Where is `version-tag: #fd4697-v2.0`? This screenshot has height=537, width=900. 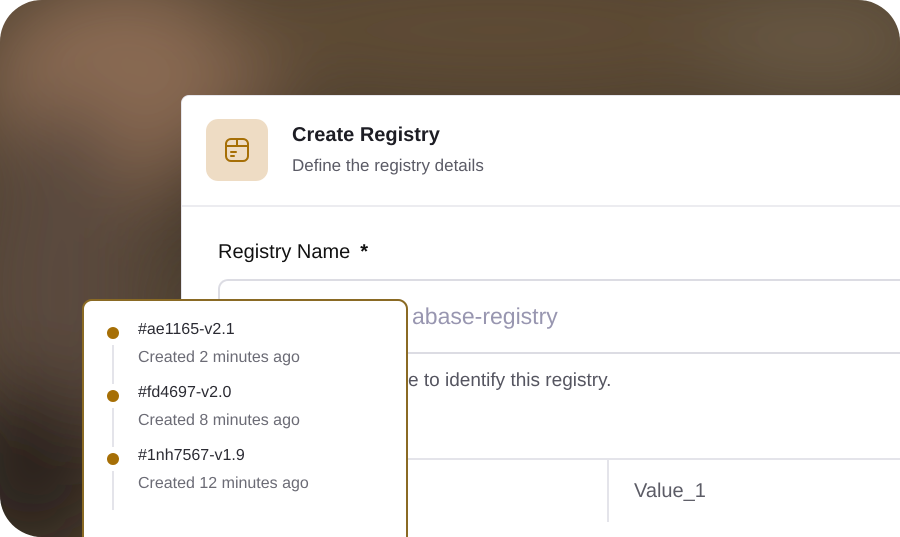 version-tag: #fd4697-v2.0 is located at coordinates (272, 393).